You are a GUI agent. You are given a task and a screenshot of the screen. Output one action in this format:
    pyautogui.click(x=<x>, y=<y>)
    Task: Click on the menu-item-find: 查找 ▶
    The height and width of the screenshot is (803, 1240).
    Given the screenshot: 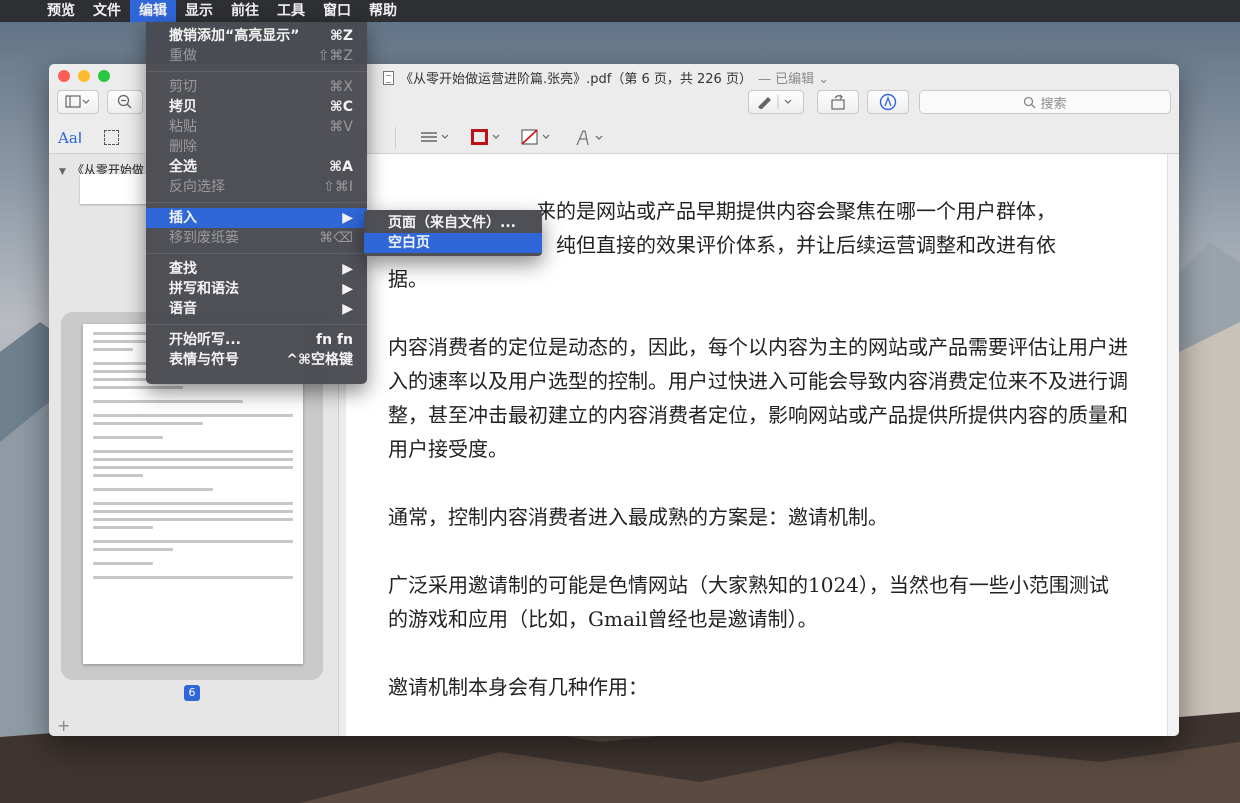 What is the action you would take?
    pyautogui.click(x=256, y=269)
    